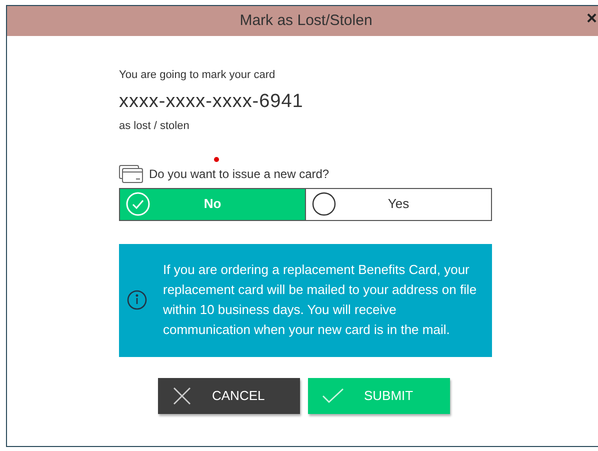 The width and height of the screenshot is (598, 451). I want to click on close-button: ×, so click(591, 18).